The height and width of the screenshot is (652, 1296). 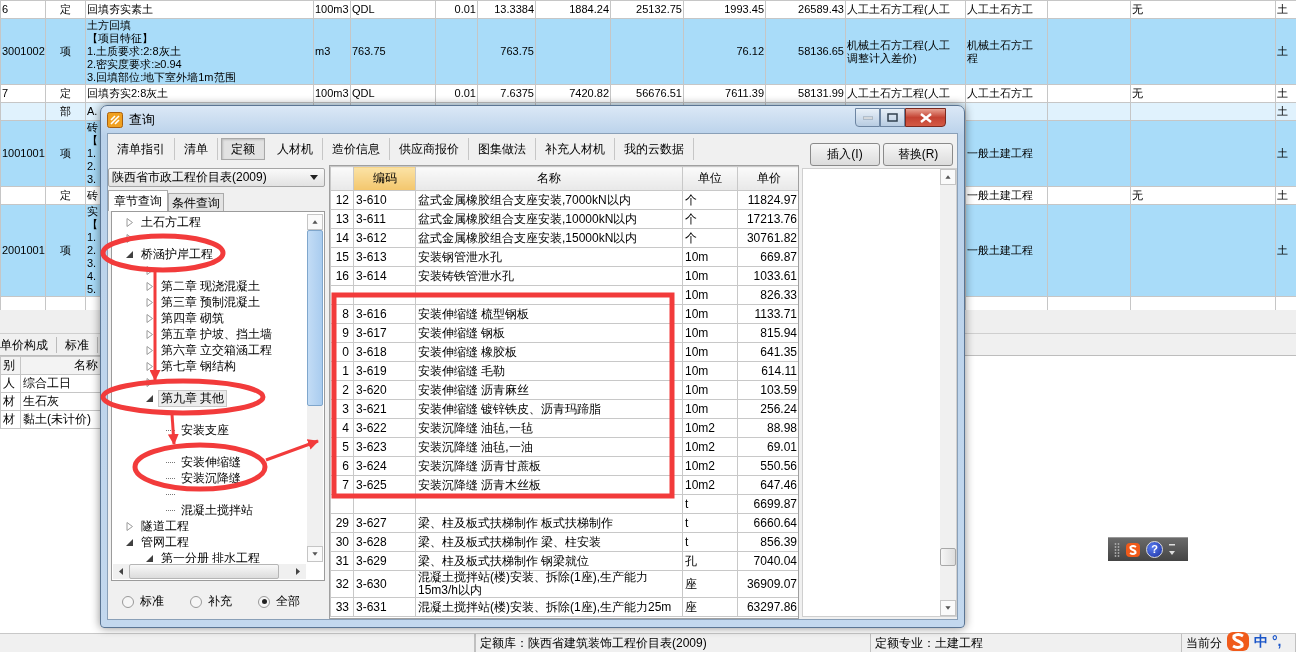 I want to click on minimize-button, so click(x=867, y=117).